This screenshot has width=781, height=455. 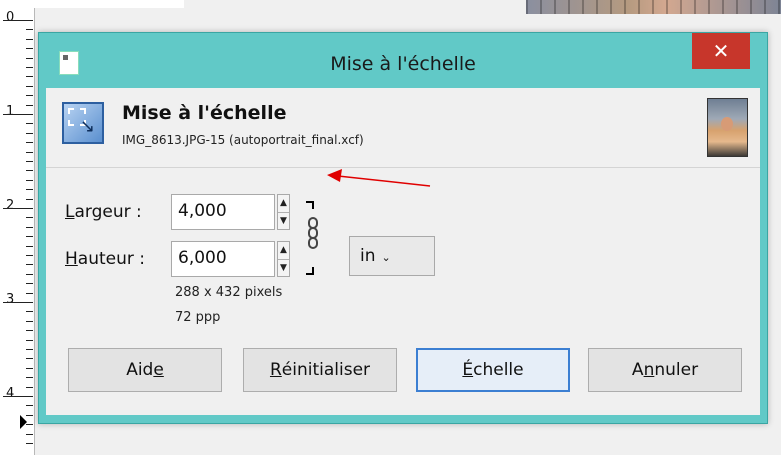 What do you see at coordinates (10, 205) in the screenshot?
I see `ruler-number-2: 2` at bounding box center [10, 205].